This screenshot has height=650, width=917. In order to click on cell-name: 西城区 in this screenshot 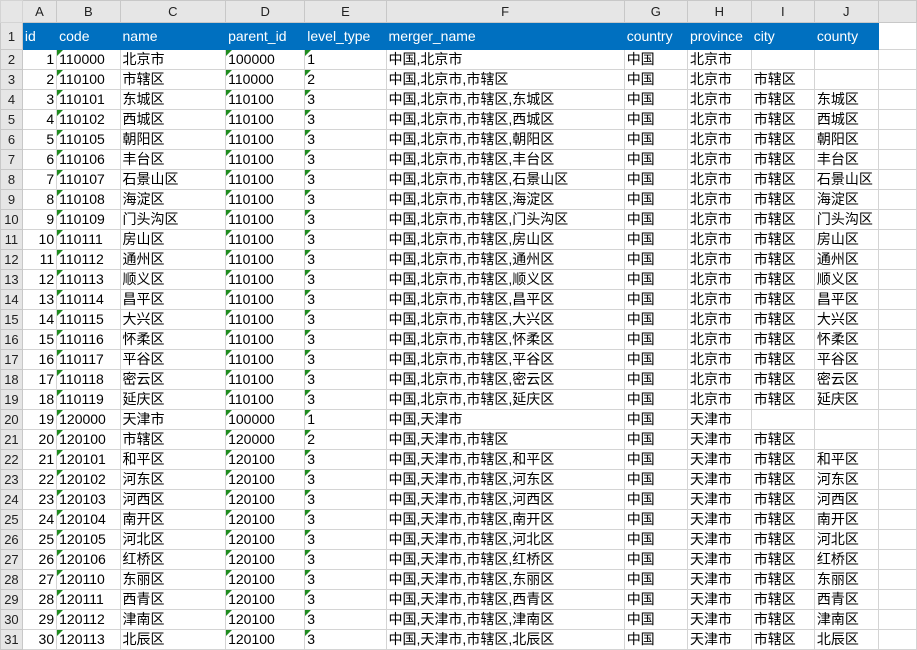, I will do `click(173, 119)`.